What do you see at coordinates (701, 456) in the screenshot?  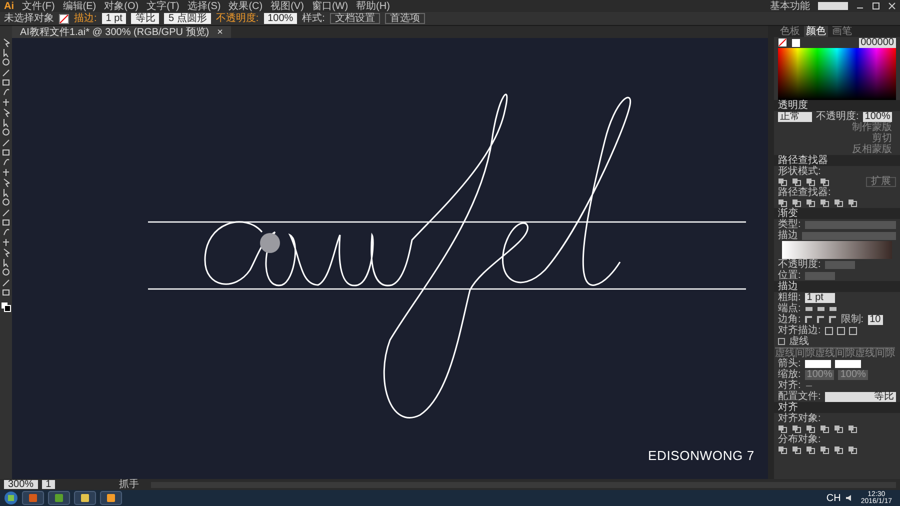 I see `signature-text: EDISONWONG 7` at bounding box center [701, 456].